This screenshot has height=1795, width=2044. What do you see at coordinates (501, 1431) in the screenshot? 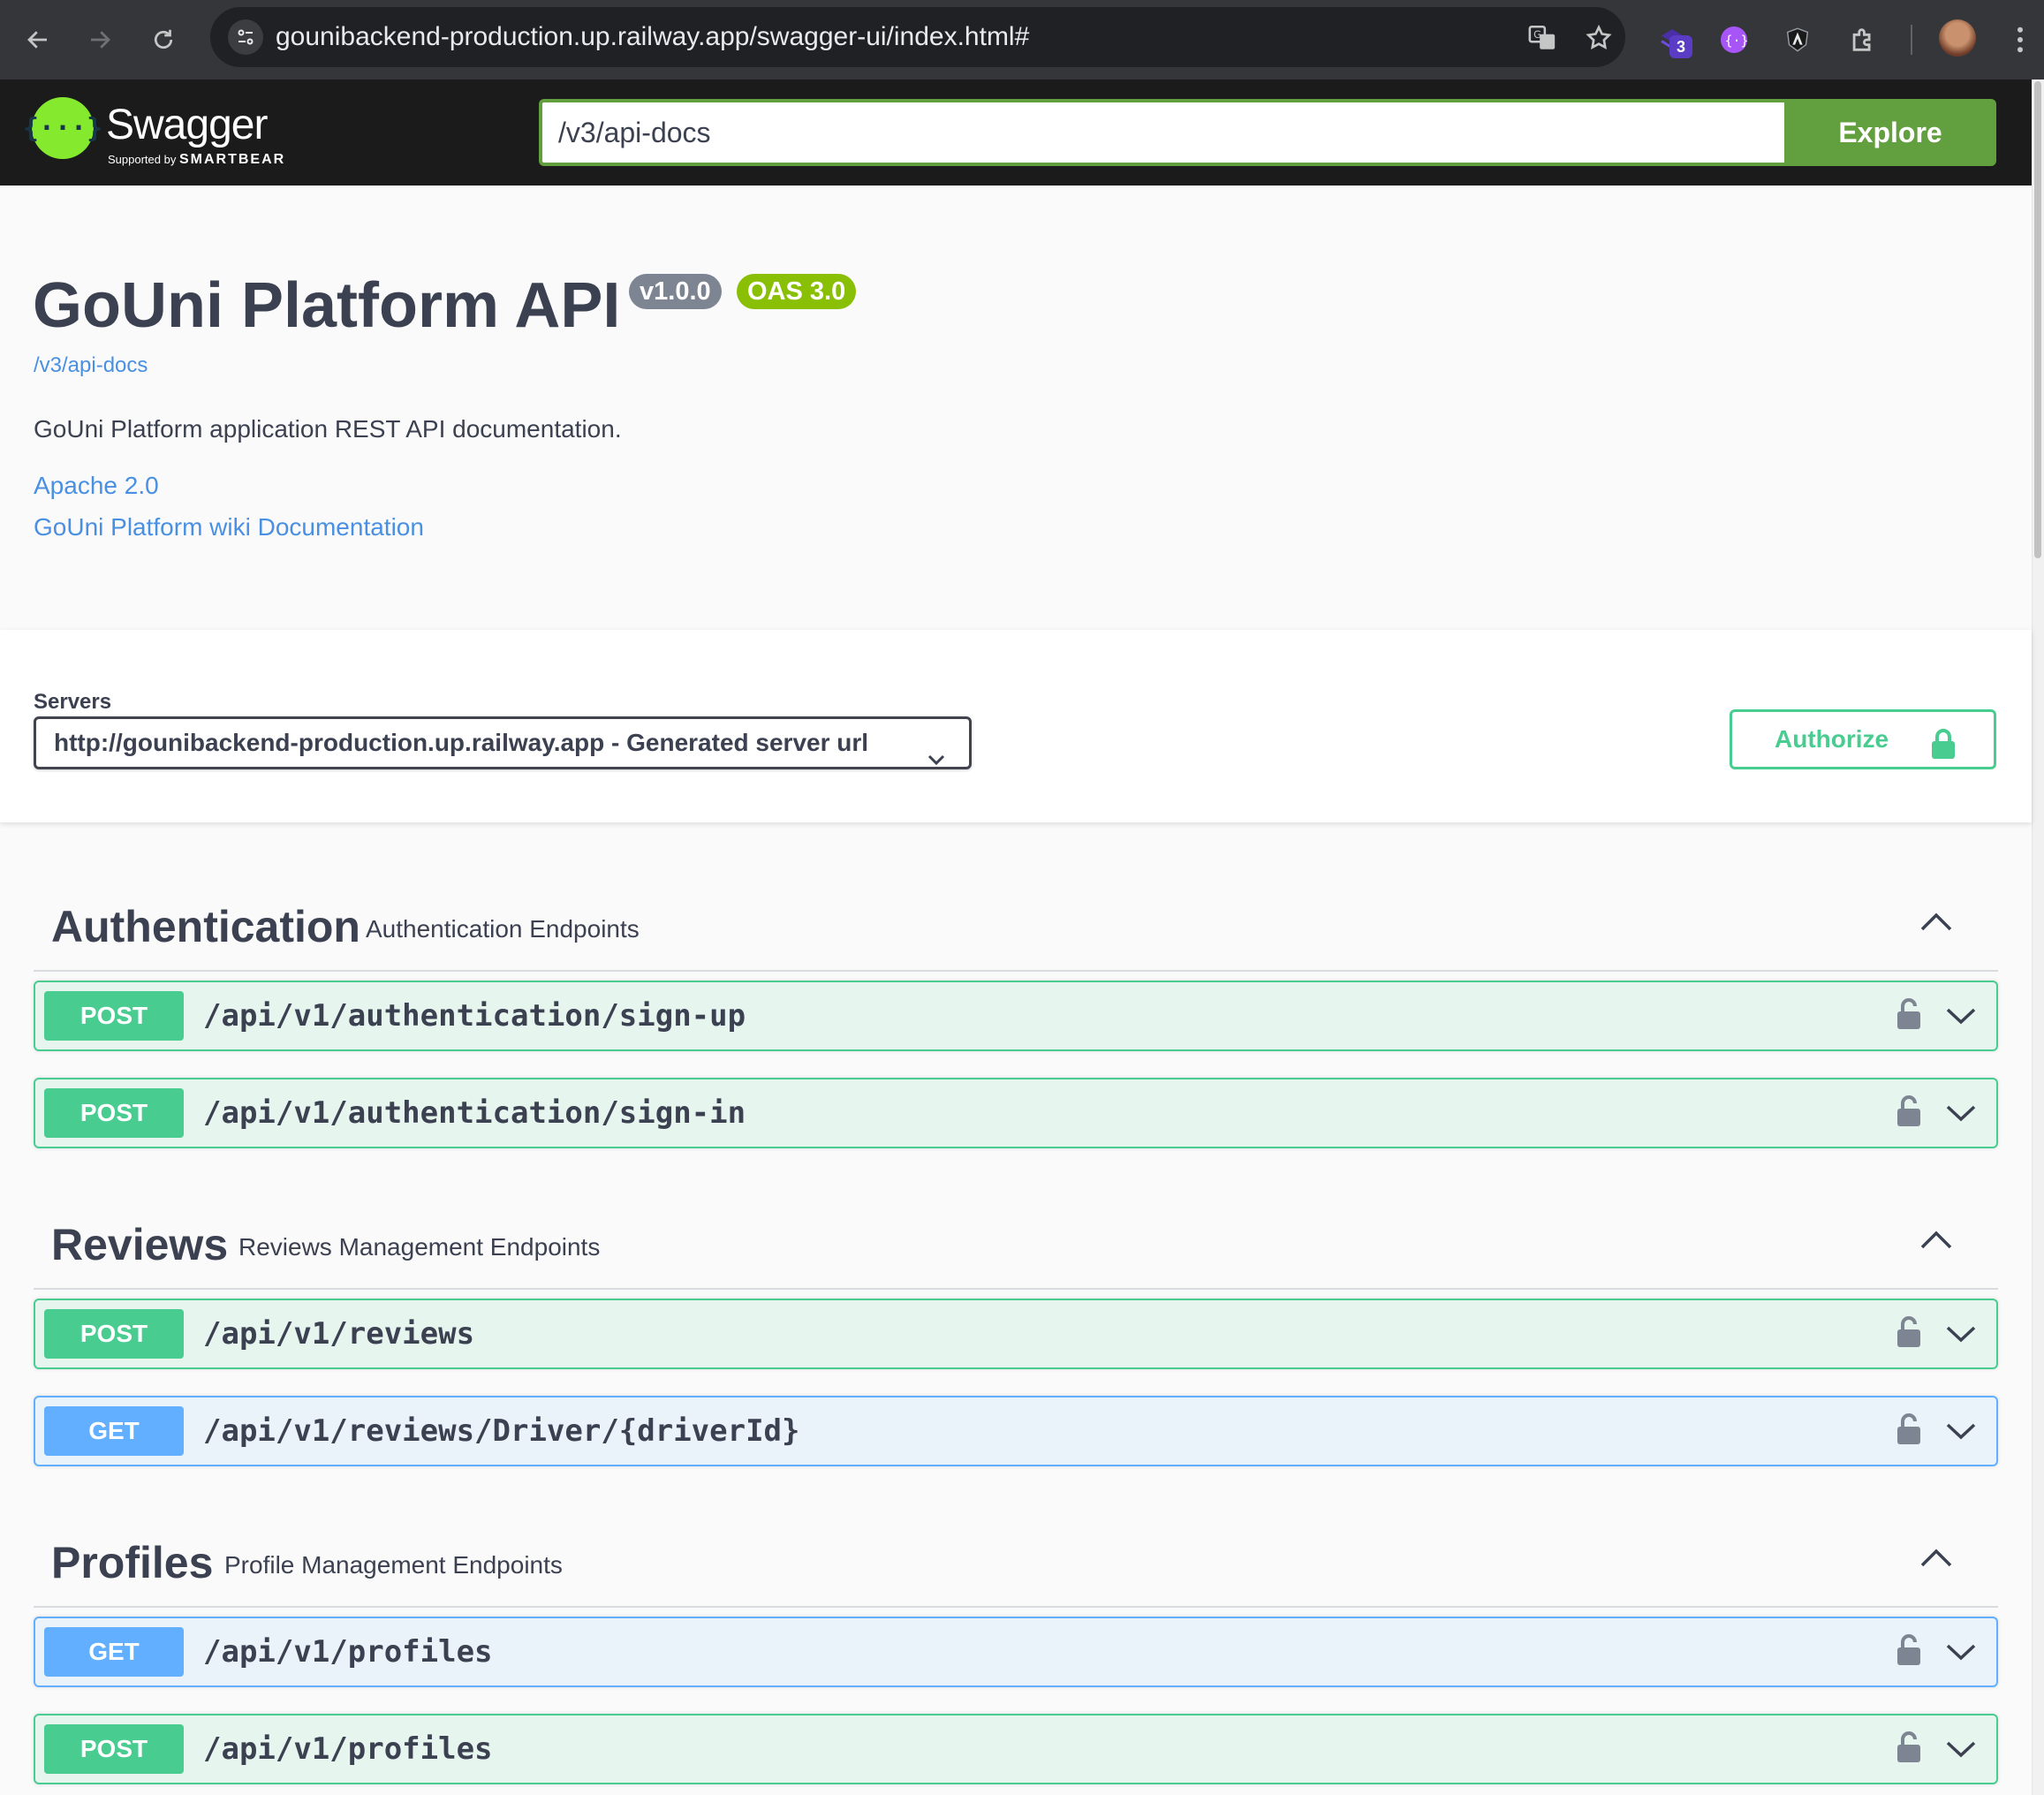
I see `operation-path: /api/v1/reviews/Driver/{driverId}` at bounding box center [501, 1431].